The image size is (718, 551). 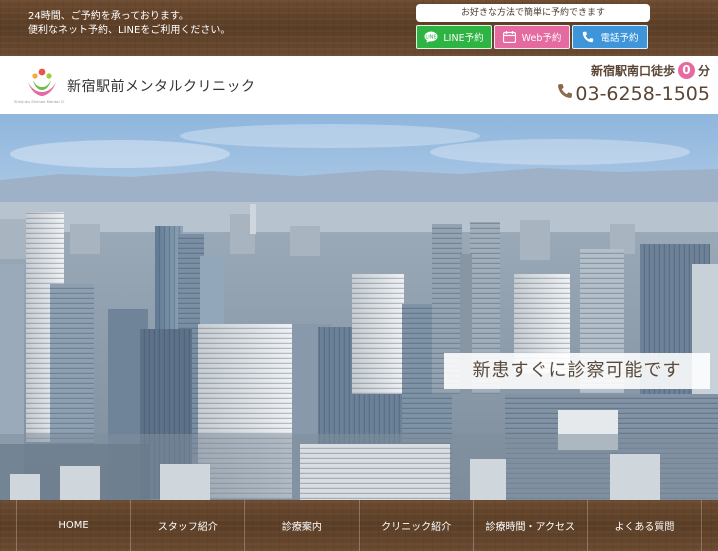 I want to click on phone-number: 03-6258-1505, so click(x=633, y=93).